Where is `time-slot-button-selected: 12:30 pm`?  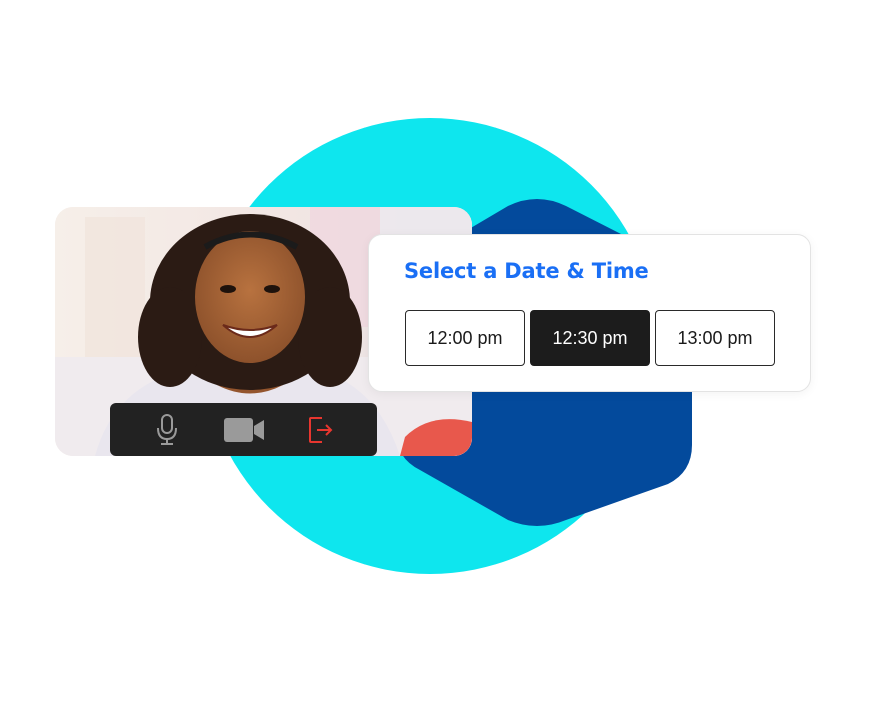 time-slot-button-selected: 12:30 pm is located at coordinates (590, 338).